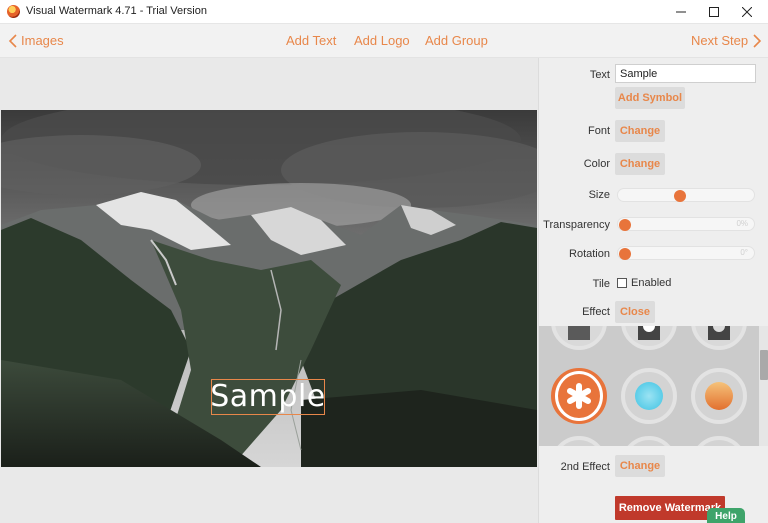 Image resolution: width=768 pixels, height=523 pixels. I want to click on effect-close-button: Close, so click(635, 312).